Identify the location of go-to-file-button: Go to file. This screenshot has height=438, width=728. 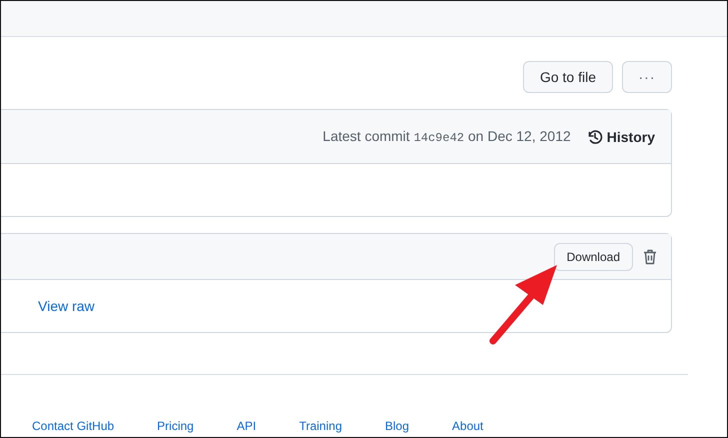
(567, 77).